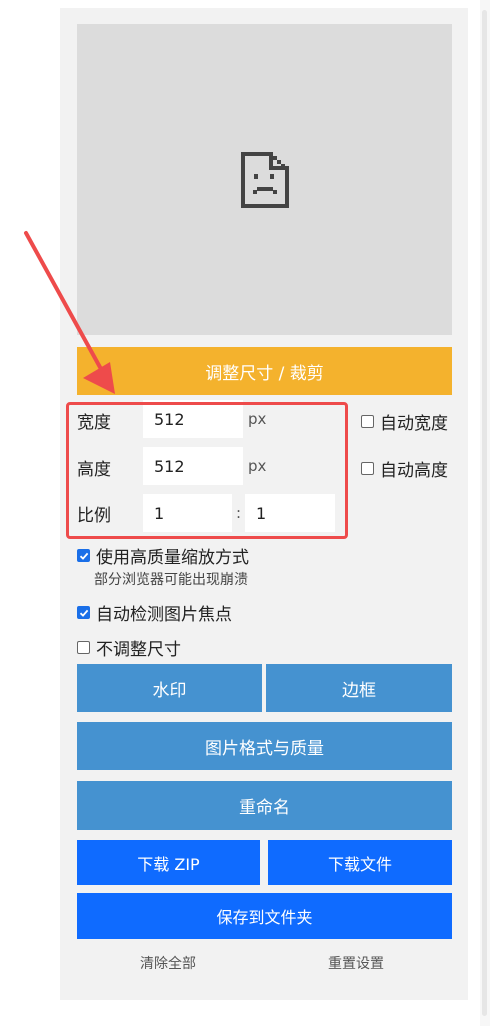  What do you see at coordinates (172, 558) in the screenshot?
I see `high-quality-label: 使用高质量缩放方式` at bounding box center [172, 558].